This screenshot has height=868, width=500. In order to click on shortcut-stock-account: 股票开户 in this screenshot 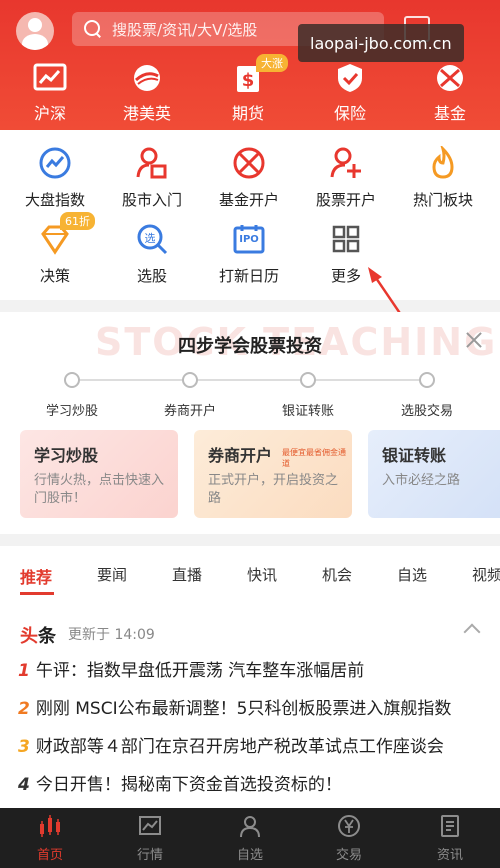, I will do `click(346, 178)`.